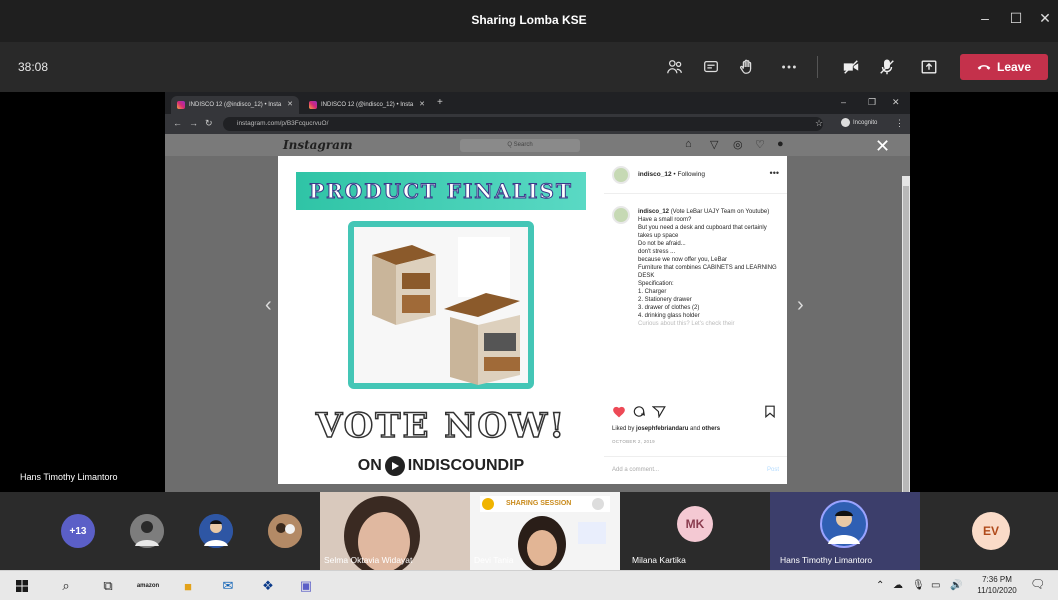  What do you see at coordinates (819, 123) in the screenshot?
I see `bookmark-star-icon: ☆` at bounding box center [819, 123].